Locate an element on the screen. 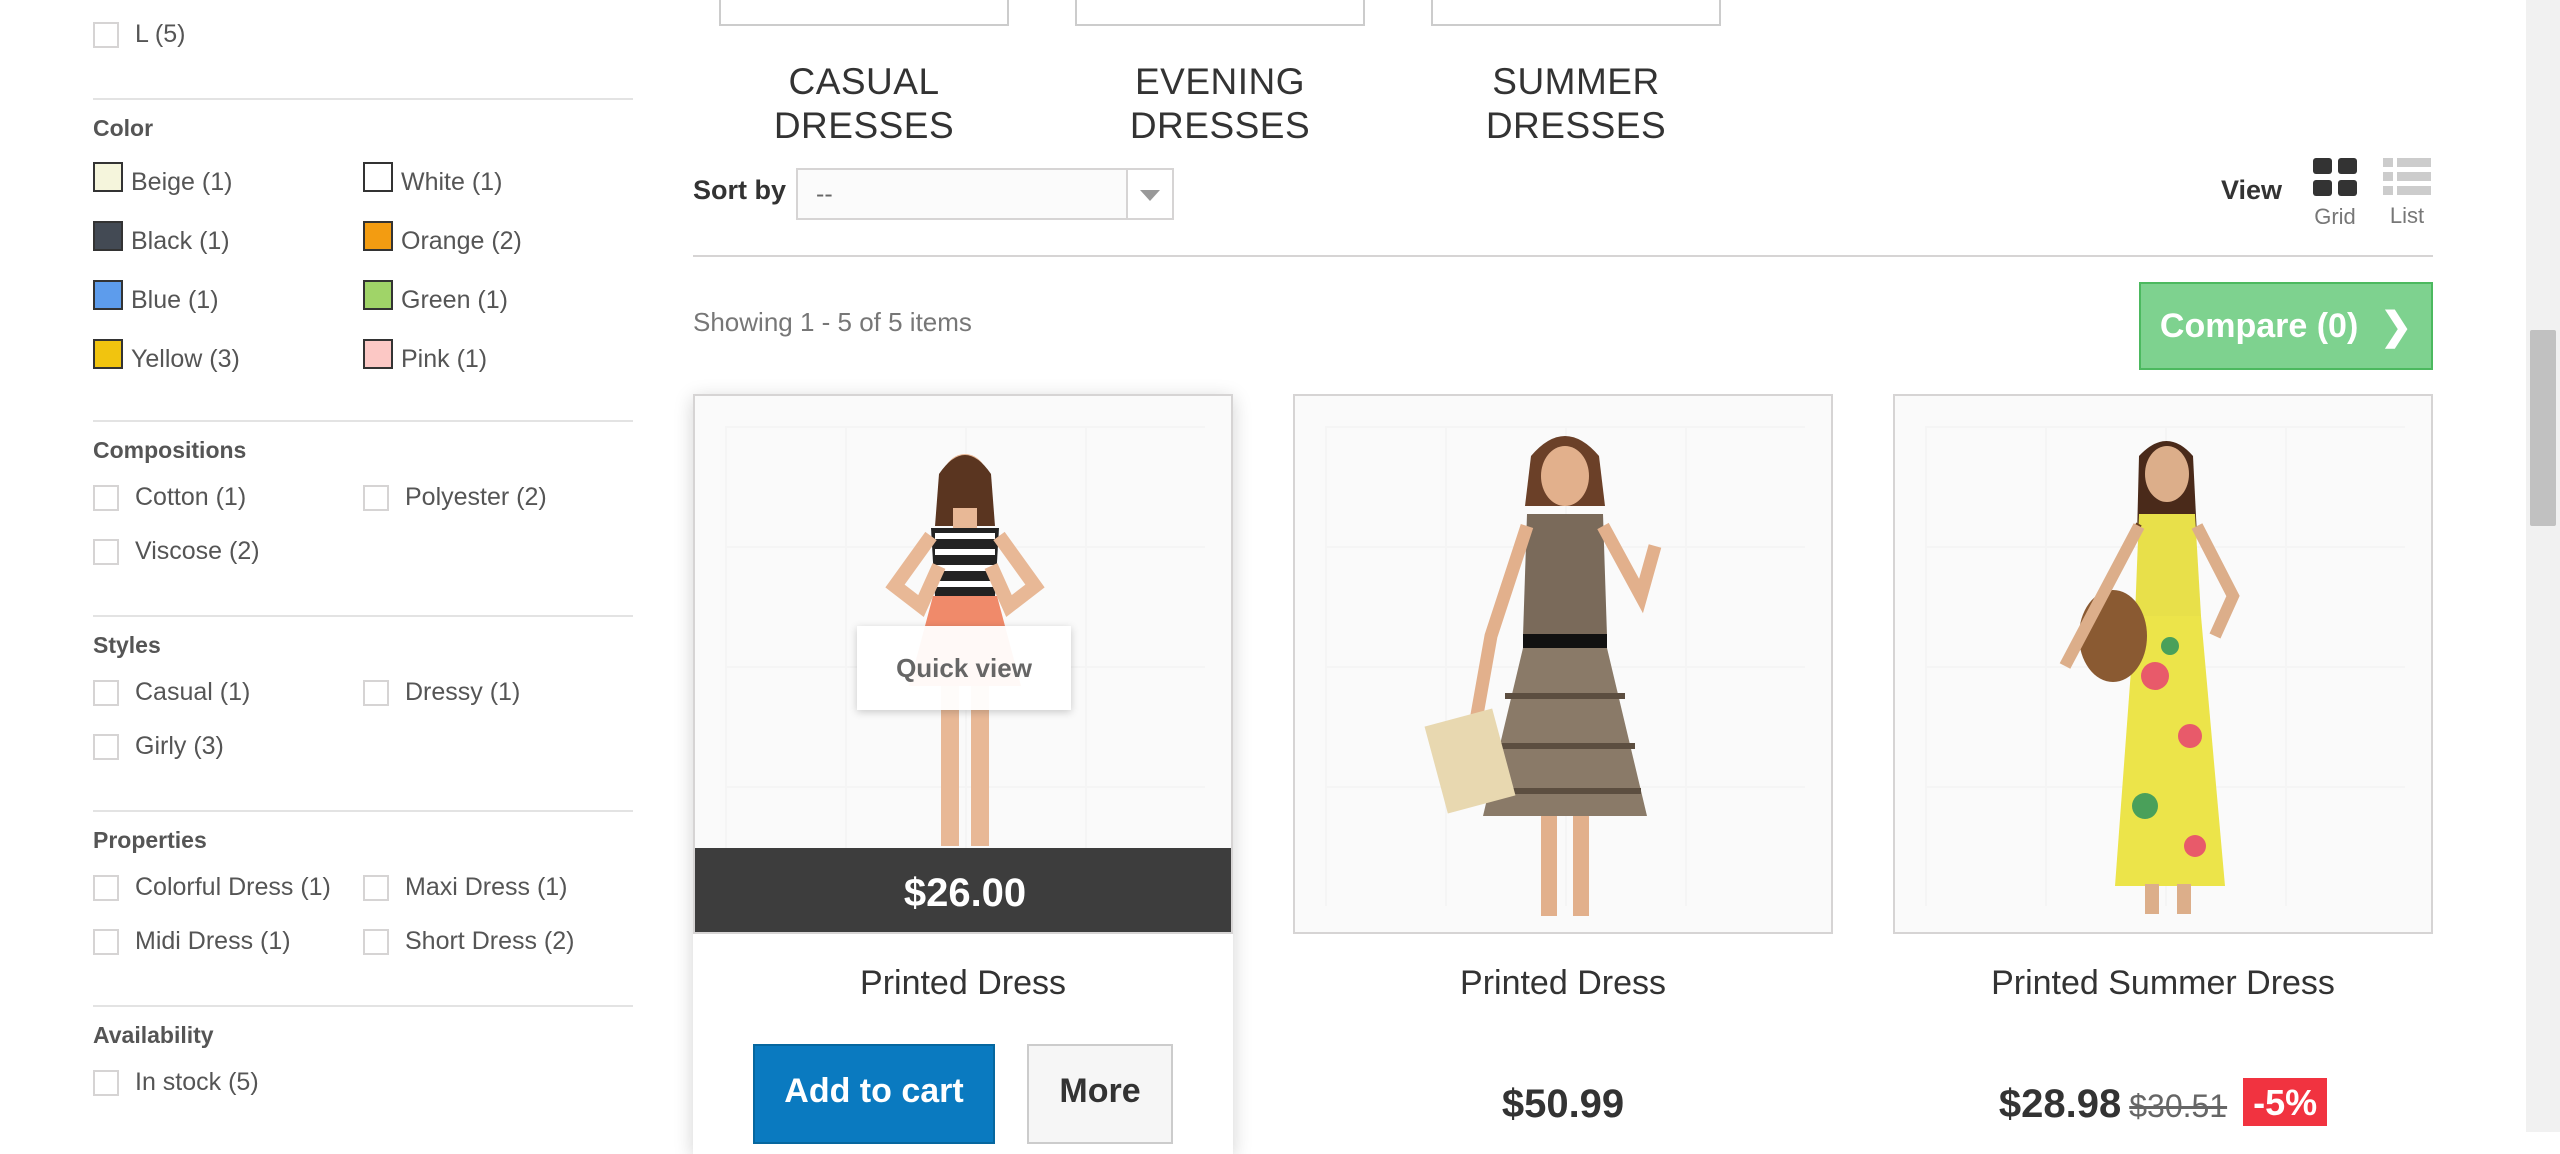 The height and width of the screenshot is (1154, 2560). scrollbar is located at coordinates (2543, 566).